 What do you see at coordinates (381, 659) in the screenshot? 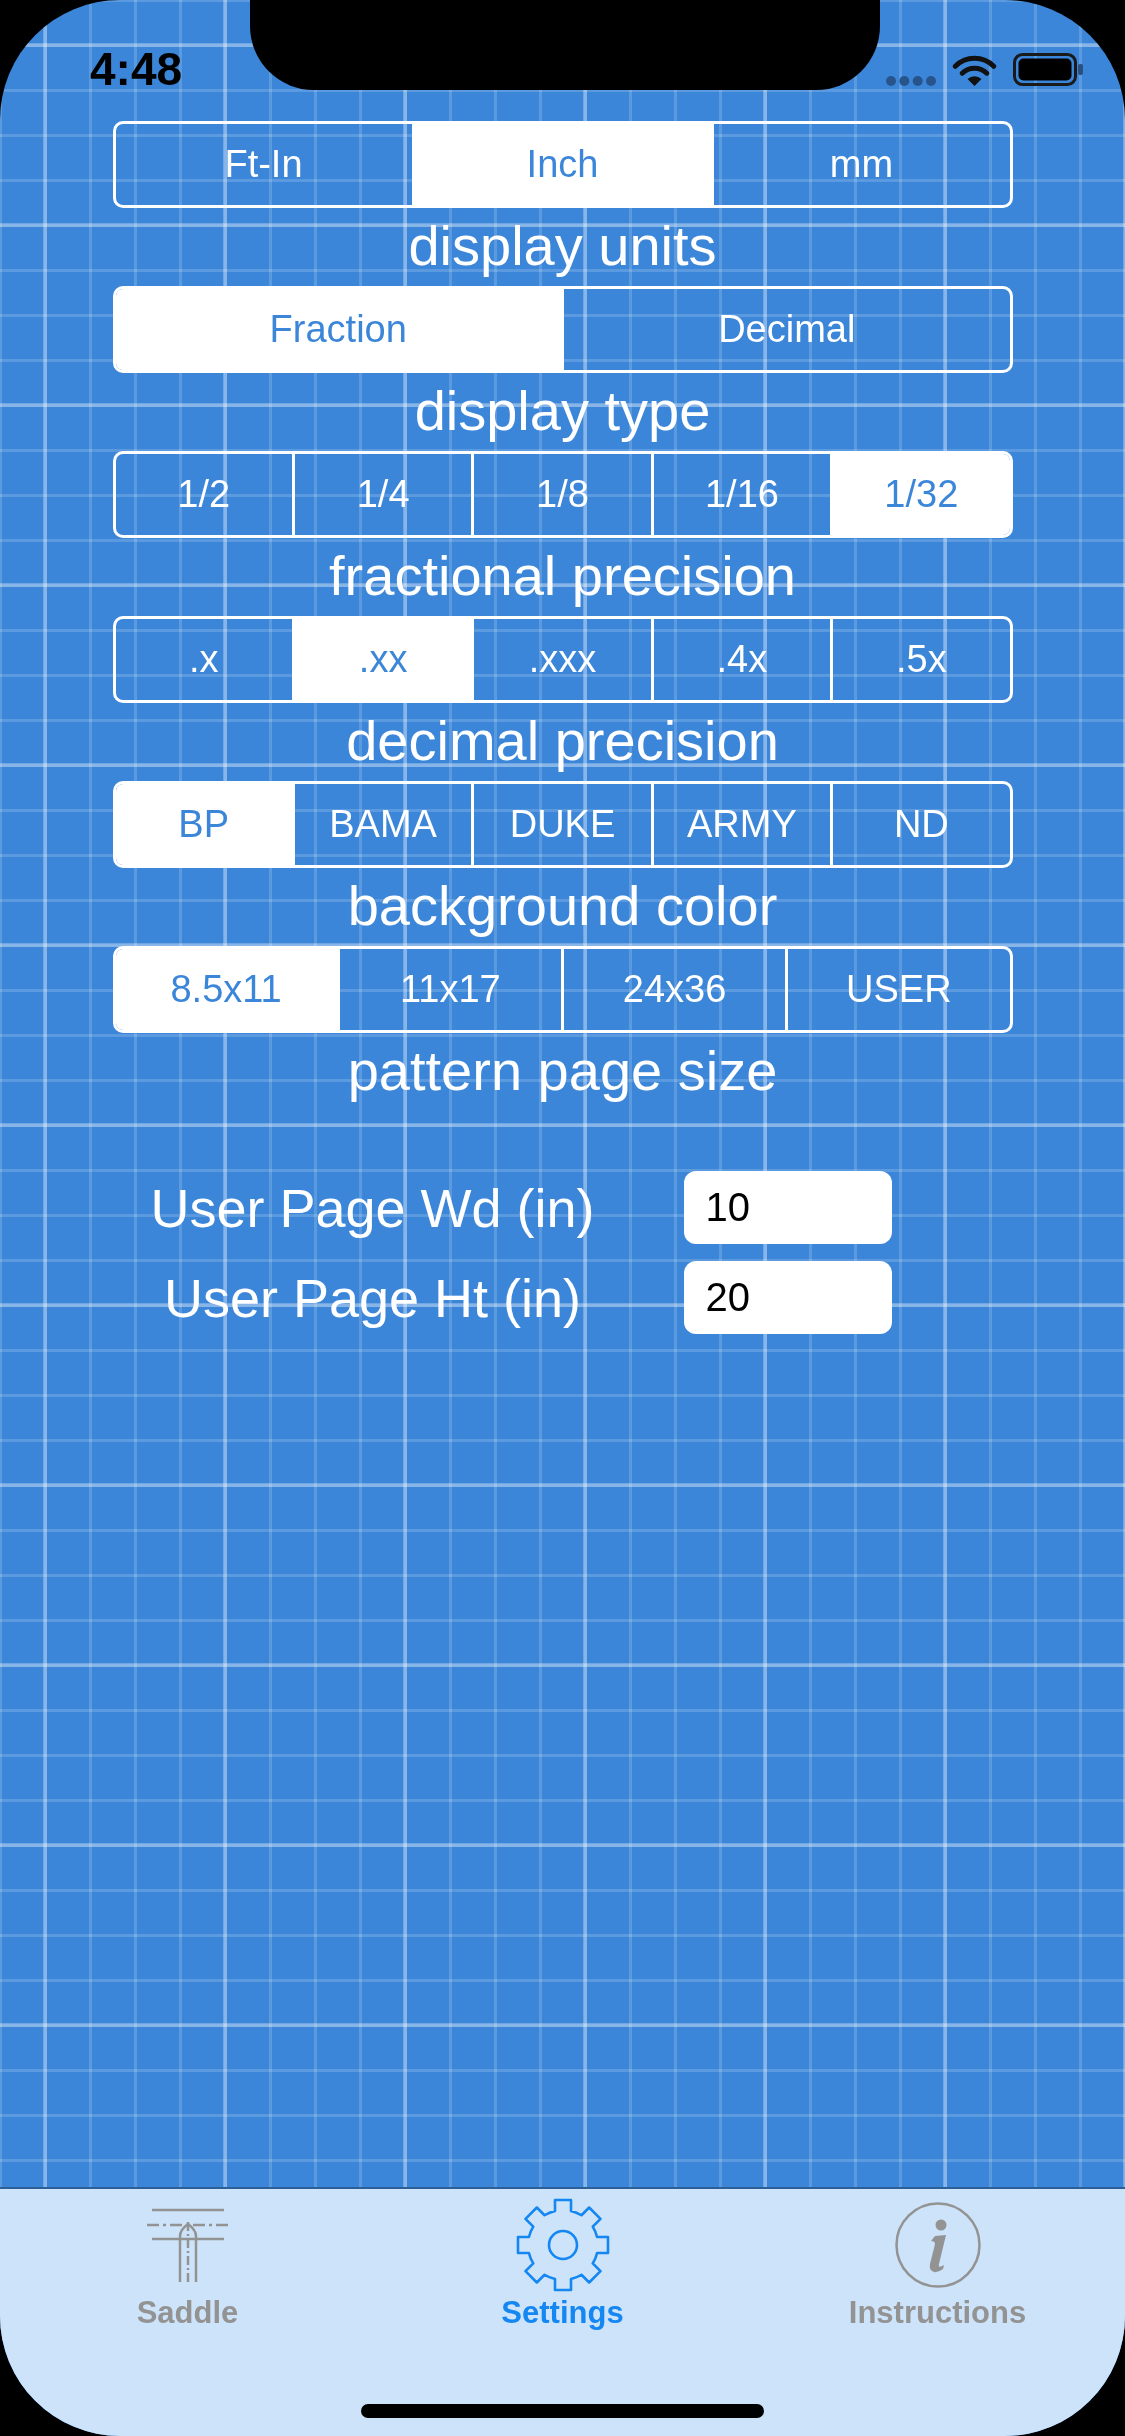
I see `segment-button: .xx` at bounding box center [381, 659].